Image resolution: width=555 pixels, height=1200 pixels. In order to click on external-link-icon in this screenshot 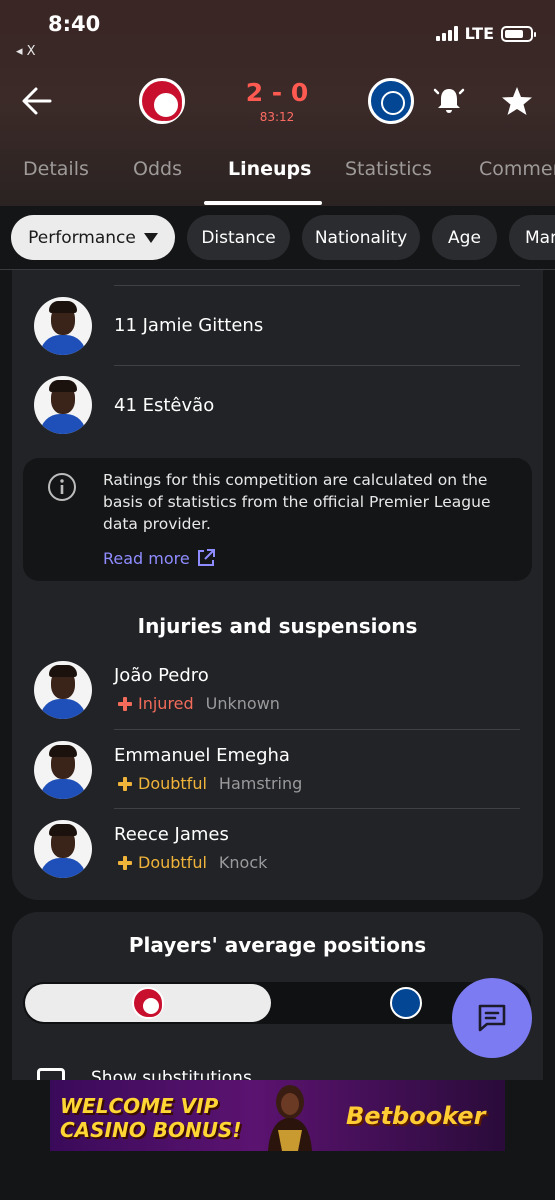, I will do `click(206, 557)`.